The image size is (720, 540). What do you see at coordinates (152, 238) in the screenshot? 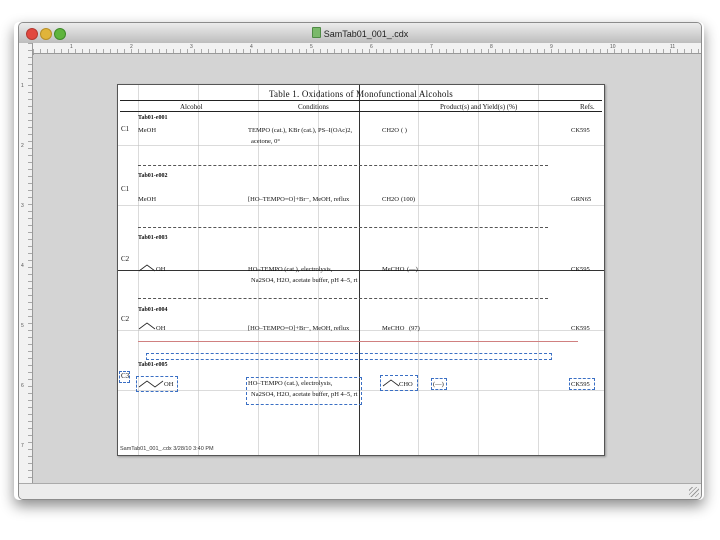
I see `entry-id: Tab01-e003` at bounding box center [152, 238].